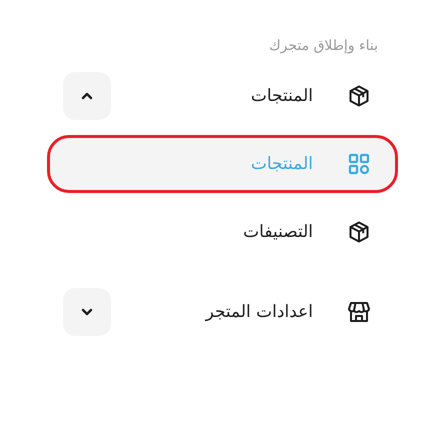  What do you see at coordinates (87, 96) in the screenshot?
I see `collapse-button` at bounding box center [87, 96].